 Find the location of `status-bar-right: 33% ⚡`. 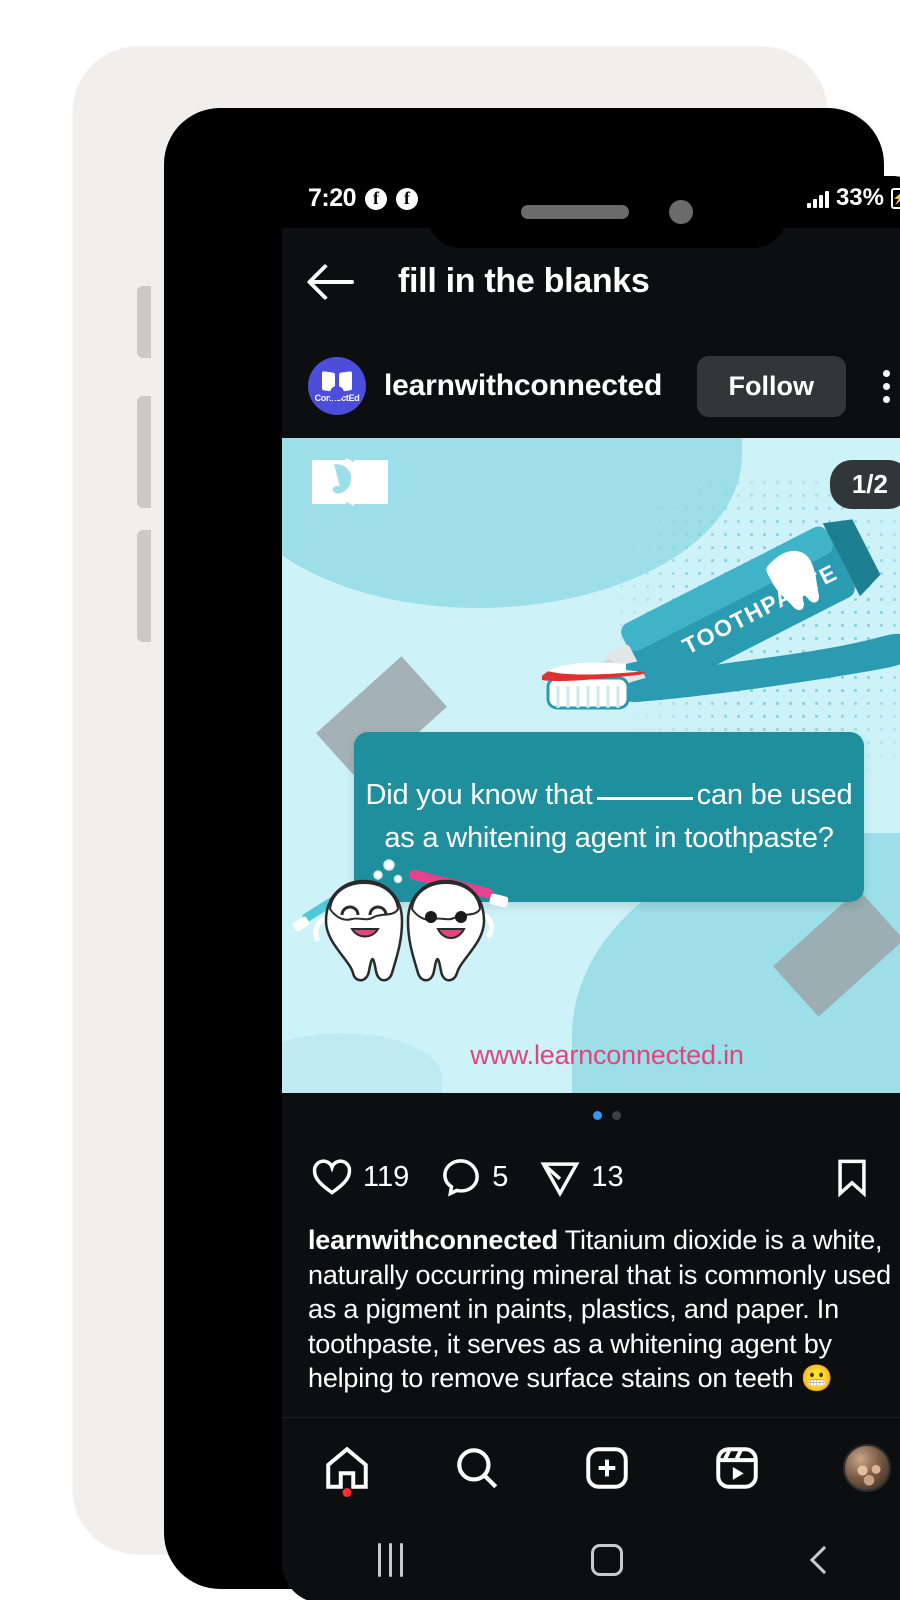

status-bar-right: 33% ⚡ is located at coordinates (853, 198).